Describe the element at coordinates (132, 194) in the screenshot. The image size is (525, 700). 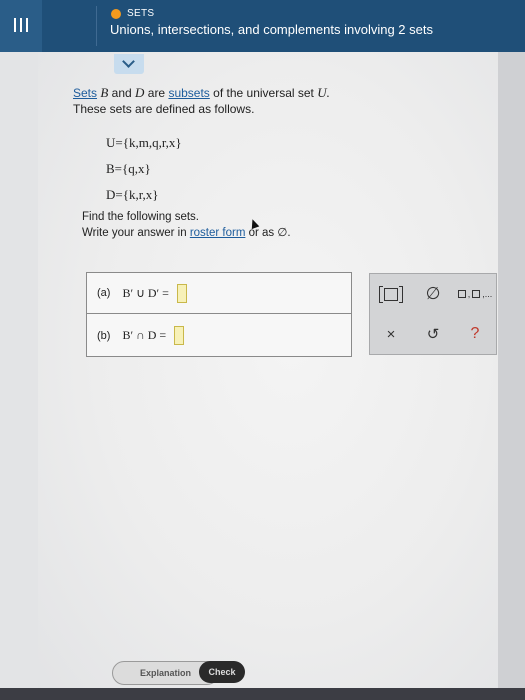
I see `set-d-definition: D={k,r,x}` at that location.